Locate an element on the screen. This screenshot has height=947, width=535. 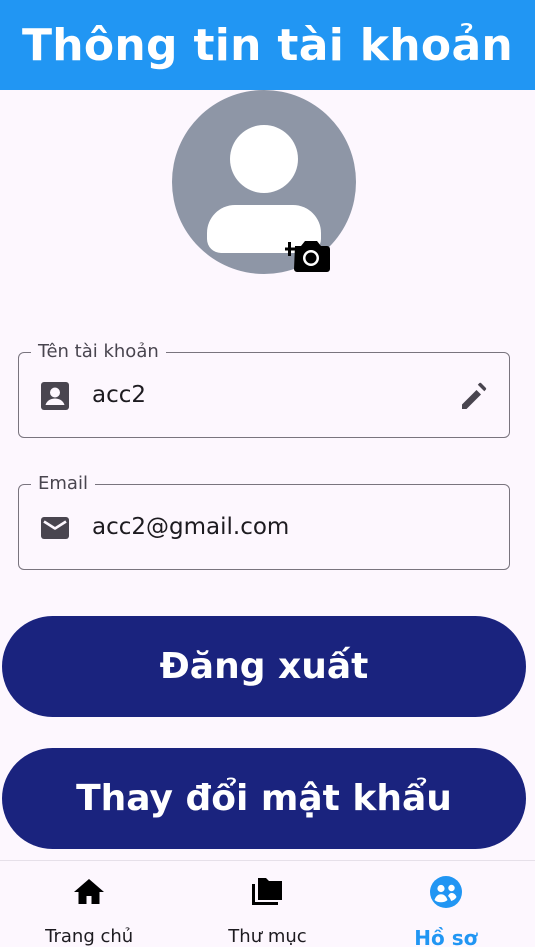
username-value: acc2 is located at coordinates (119, 395).